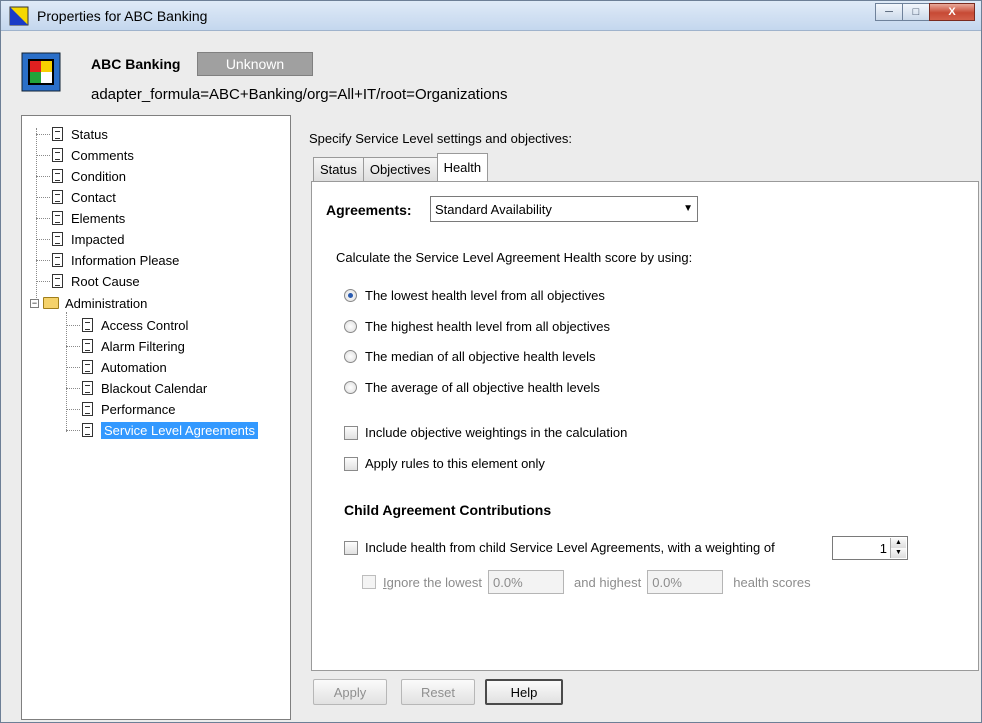  What do you see at coordinates (128, 409) in the screenshot?
I see `tree-item-performance: Performance` at bounding box center [128, 409].